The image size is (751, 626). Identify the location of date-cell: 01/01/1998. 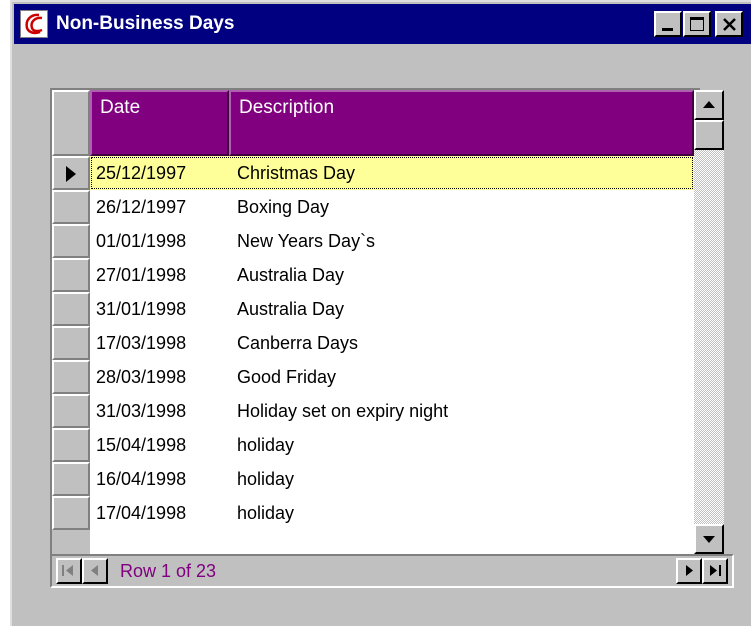
(141, 241).